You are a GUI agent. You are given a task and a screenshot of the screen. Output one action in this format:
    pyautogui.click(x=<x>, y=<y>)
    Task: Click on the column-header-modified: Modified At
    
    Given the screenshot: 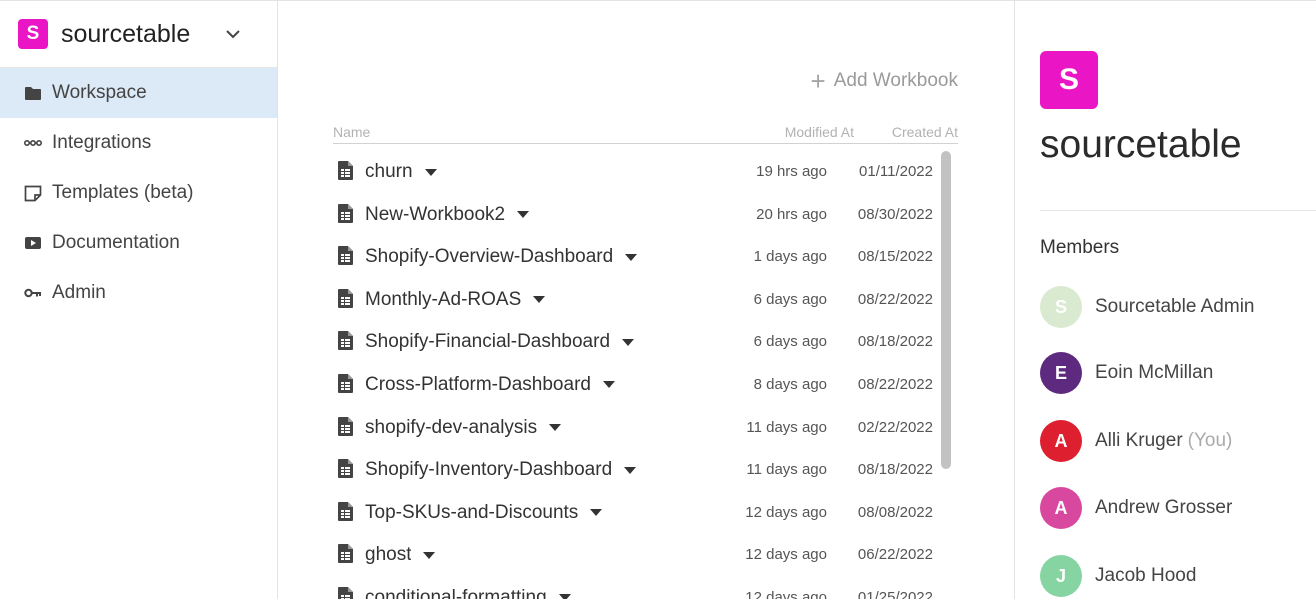 What is the action you would take?
    pyautogui.click(x=819, y=132)
    